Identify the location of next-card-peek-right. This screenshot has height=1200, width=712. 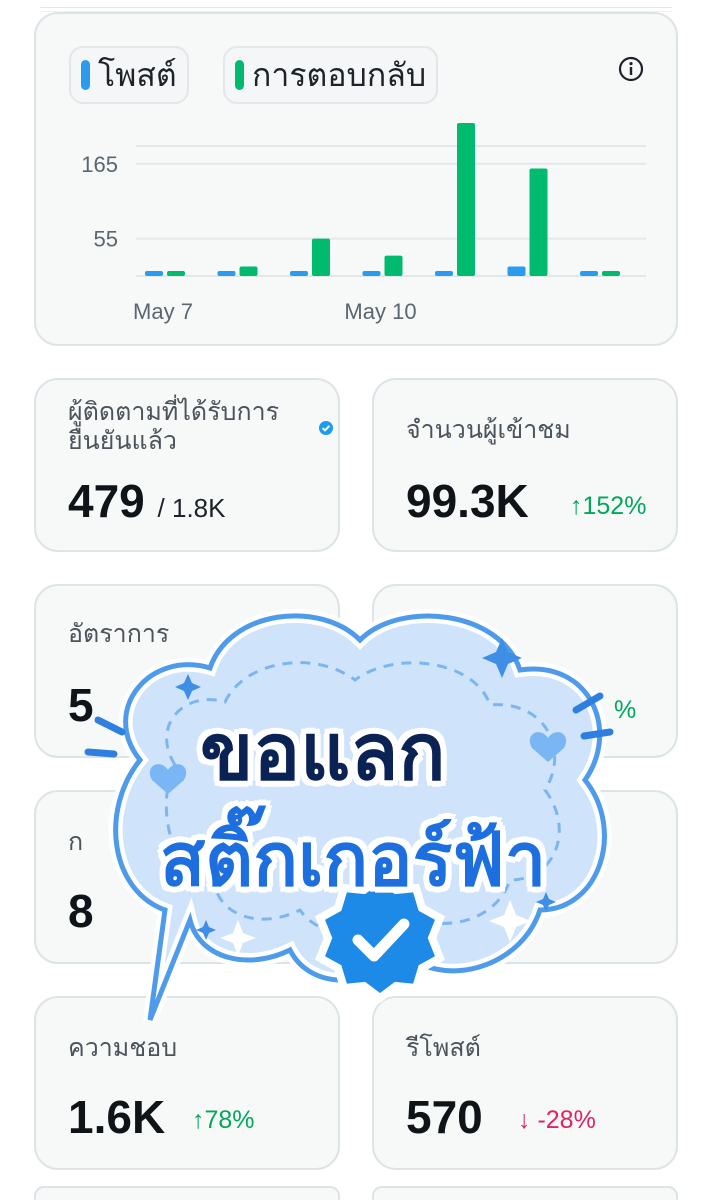
(525, 1193).